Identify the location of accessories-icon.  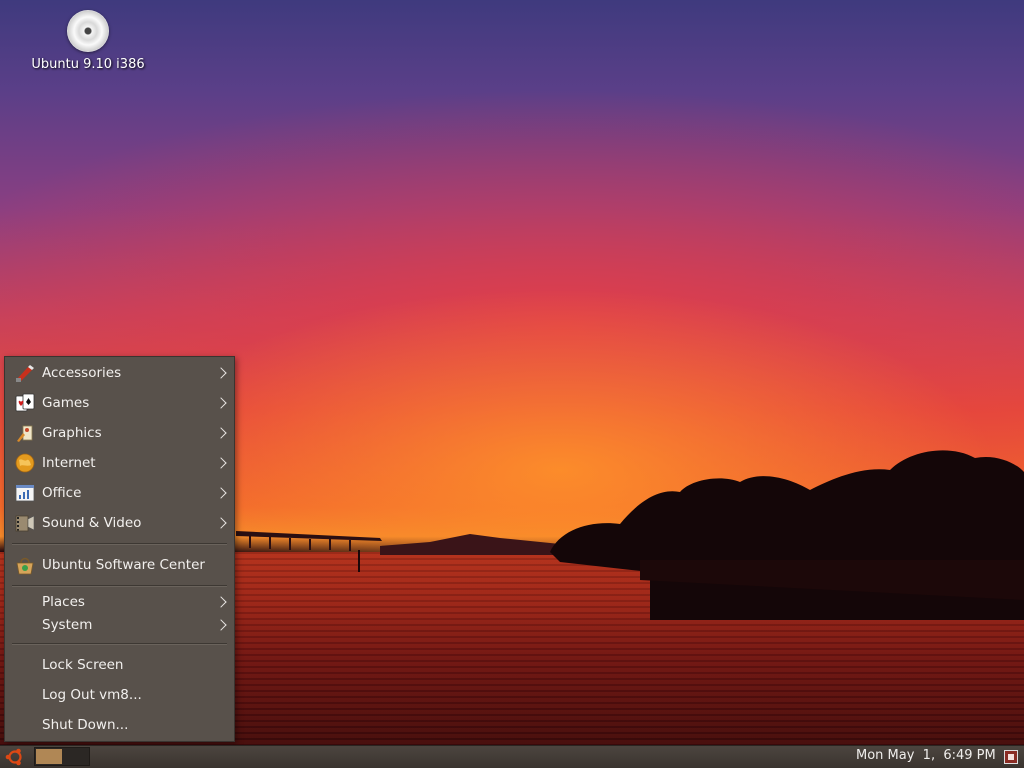
(25, 373).